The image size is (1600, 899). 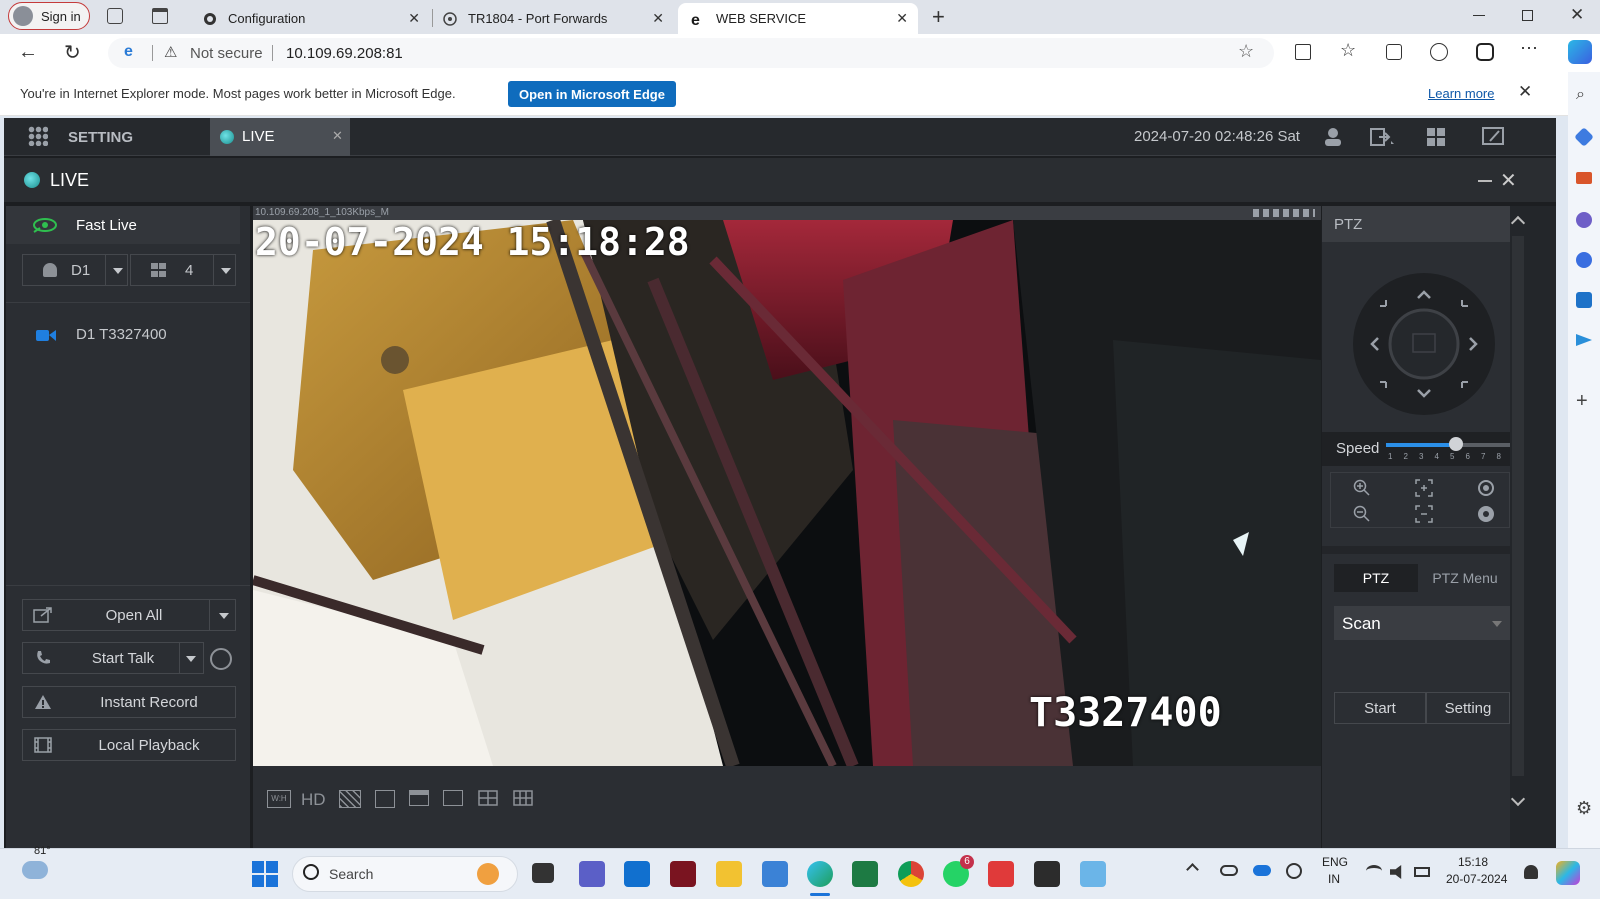 I want to click on people-icon, so click(x=1584, y=220).